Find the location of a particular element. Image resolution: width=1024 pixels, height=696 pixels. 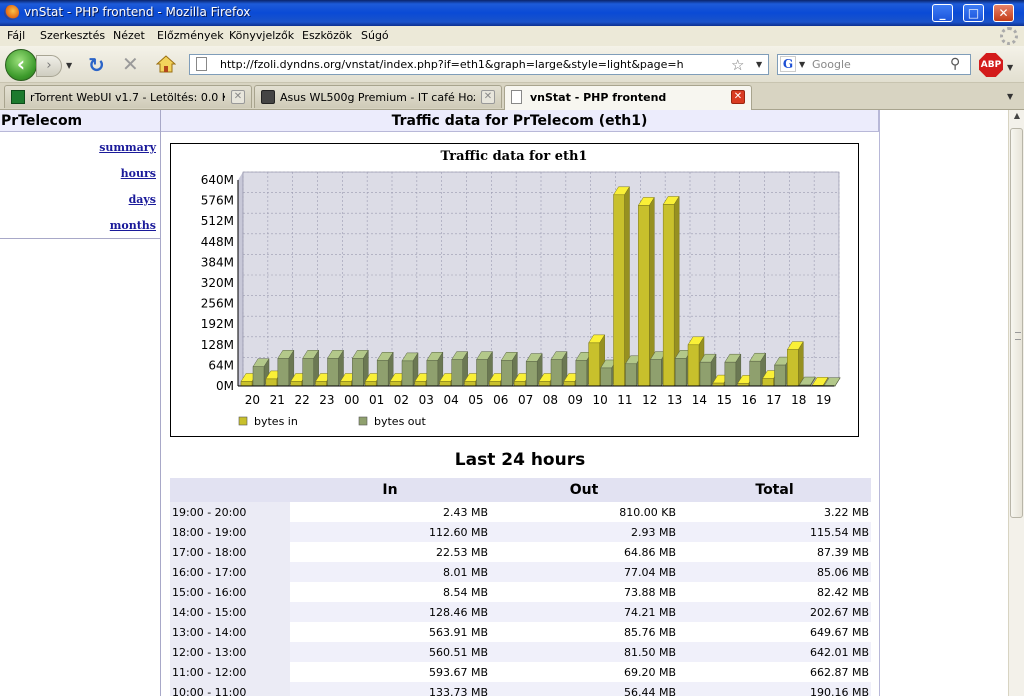

search-icon: ⚲ is located at coordinates (955, 64).